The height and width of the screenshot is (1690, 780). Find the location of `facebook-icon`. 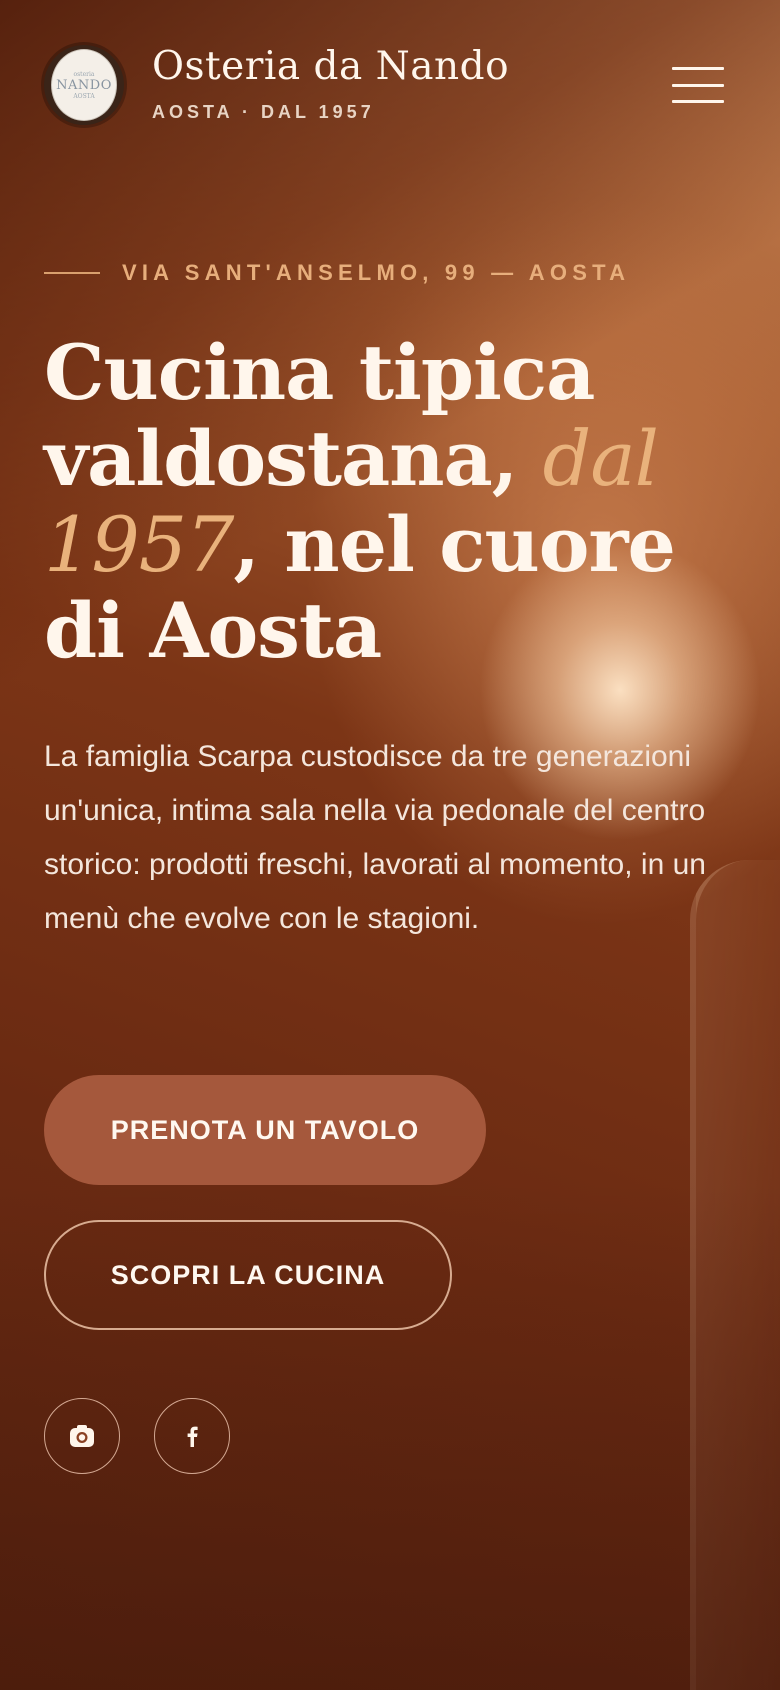

facebook-icon is located at coordinates (192, 1436).